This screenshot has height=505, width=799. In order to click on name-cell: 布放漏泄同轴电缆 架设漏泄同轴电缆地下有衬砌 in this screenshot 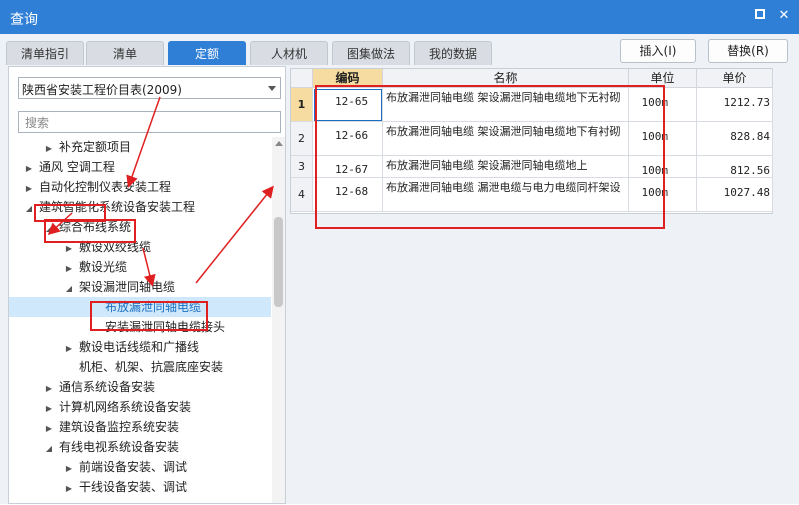, I will do `click(506, 139)`.